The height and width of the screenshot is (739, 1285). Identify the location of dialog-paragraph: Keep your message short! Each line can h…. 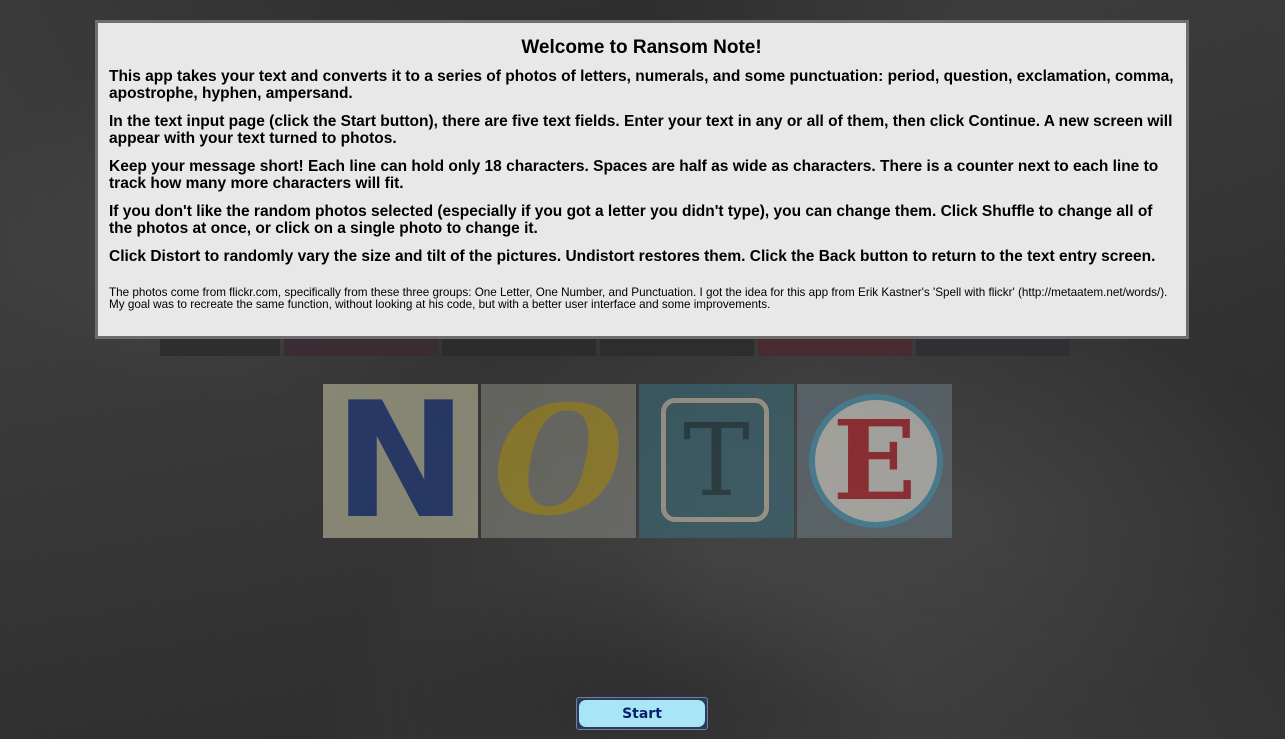
(634, 175).